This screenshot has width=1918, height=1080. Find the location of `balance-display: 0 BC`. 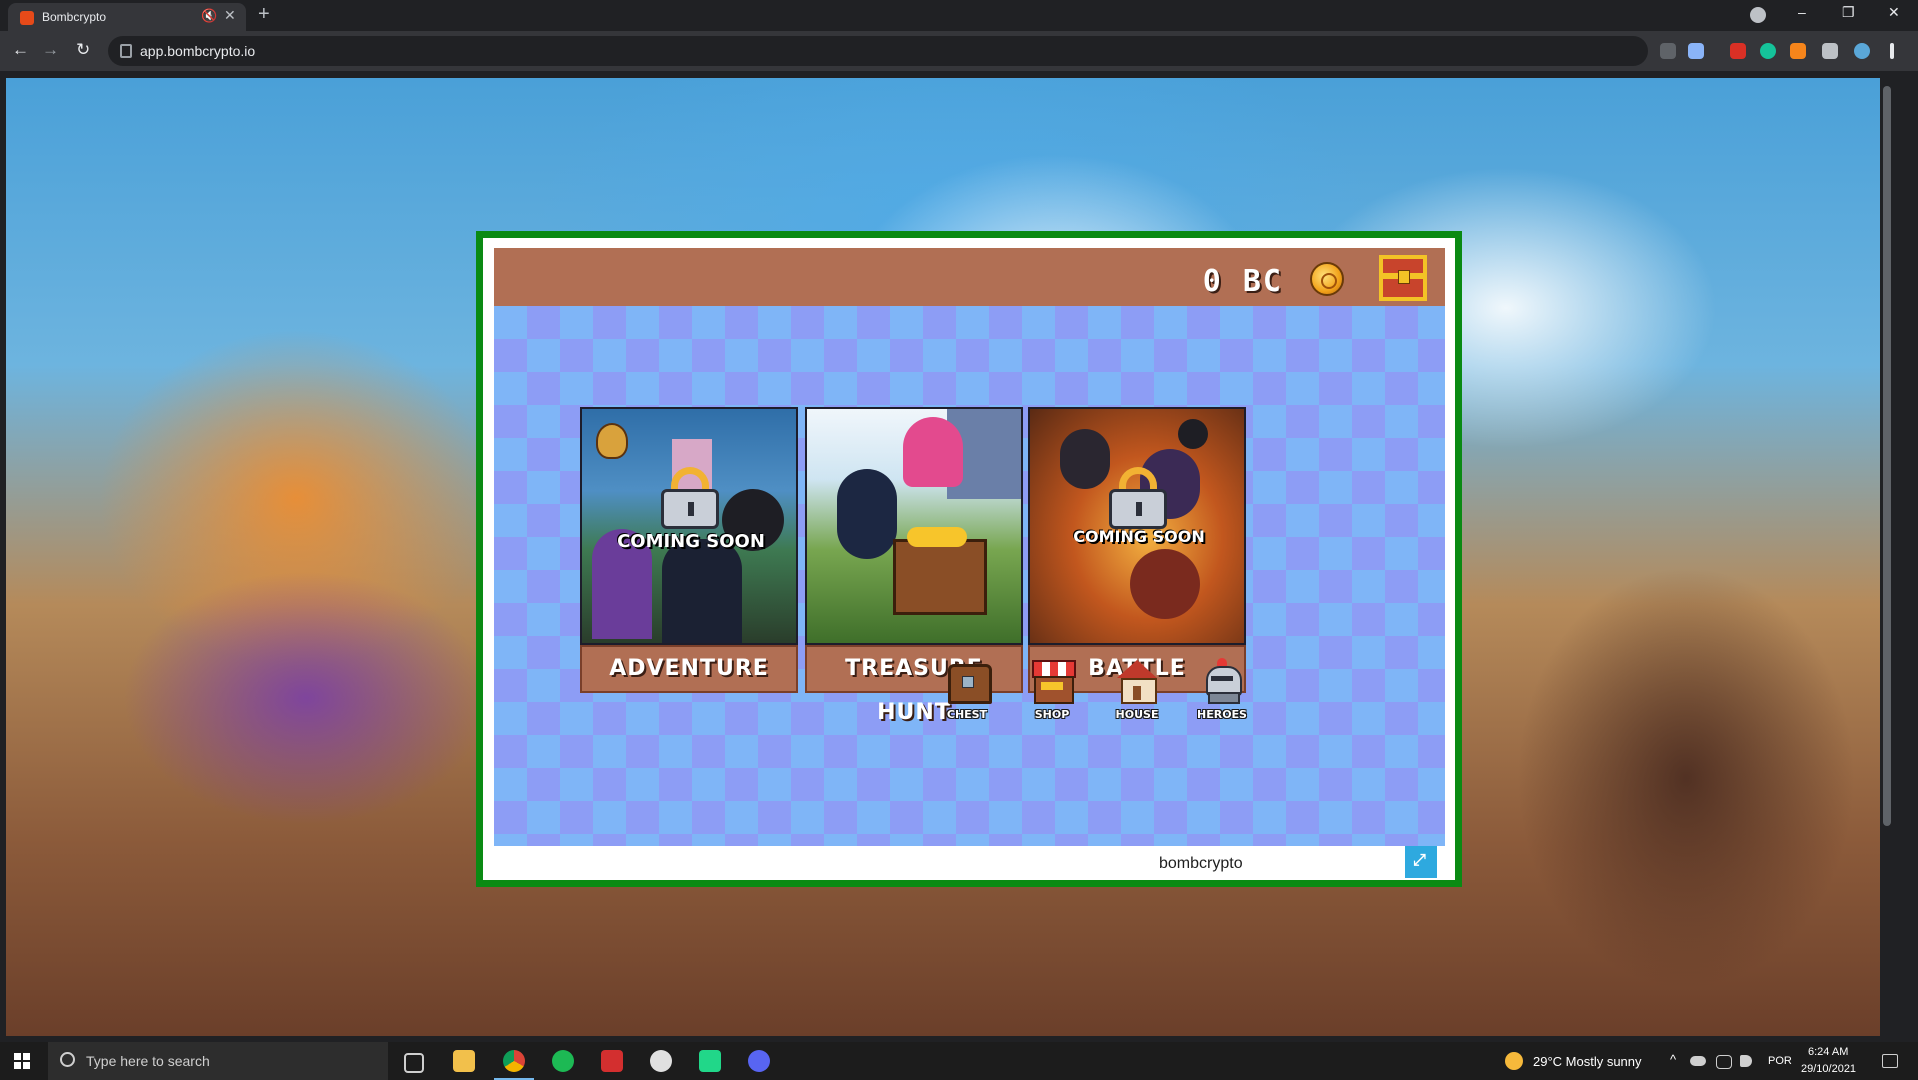

balance-display: 0 BC is located at coordinates (1242, 281).